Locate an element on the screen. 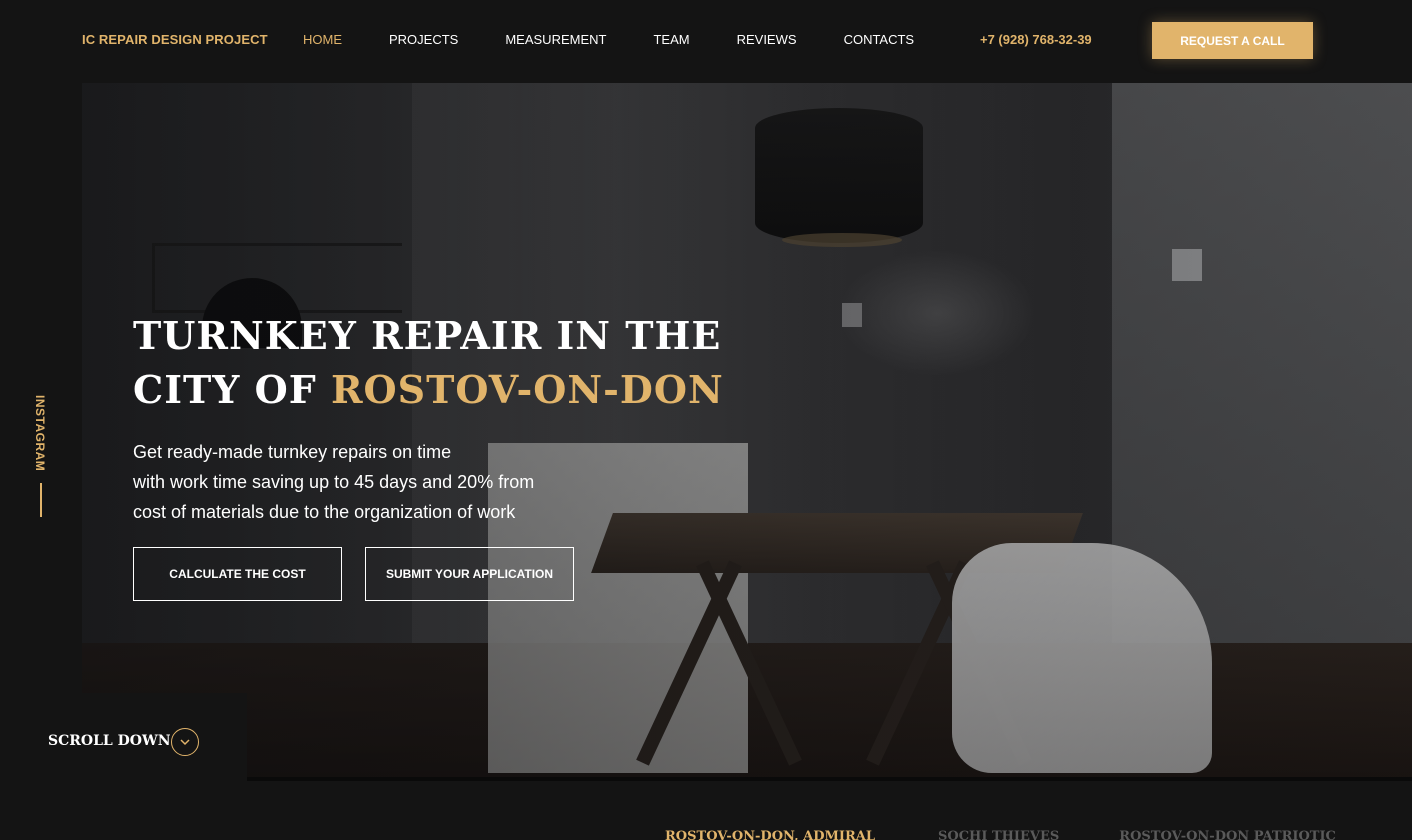  instagram-divider is located at coordinates (41, 500).